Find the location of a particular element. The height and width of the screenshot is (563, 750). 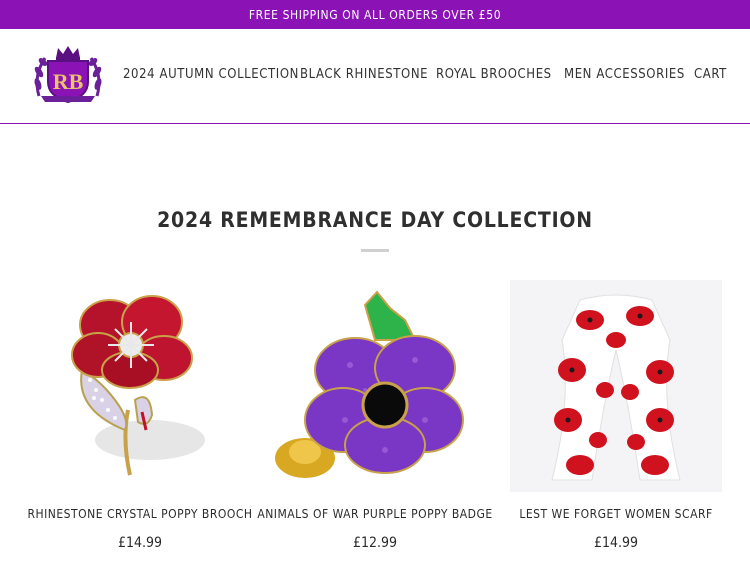

announcement-text: FREE SHIPPING ON ALL ORDERS OVER £50 is located at coordinates (375, 14).